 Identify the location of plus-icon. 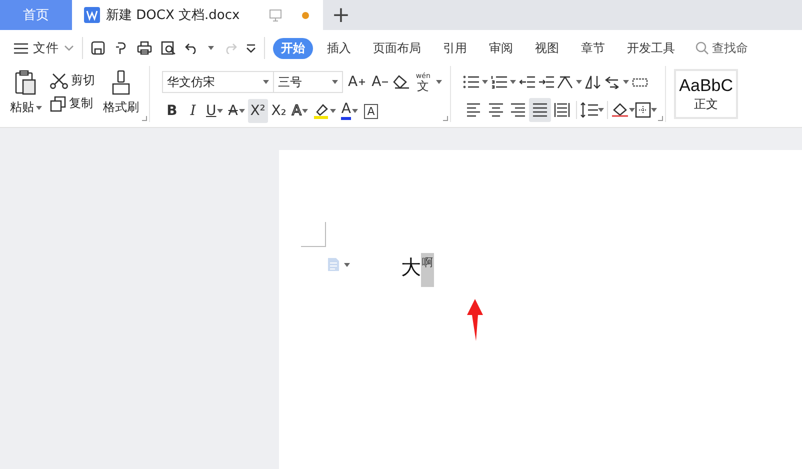
(361, 82).